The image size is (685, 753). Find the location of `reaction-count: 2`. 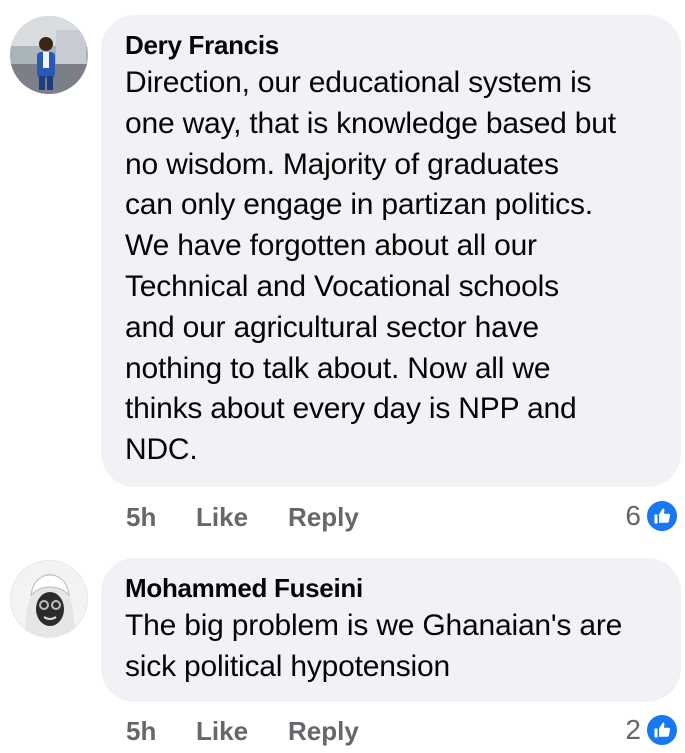

reaction-count: 2 is located at coordinates (633, 729).